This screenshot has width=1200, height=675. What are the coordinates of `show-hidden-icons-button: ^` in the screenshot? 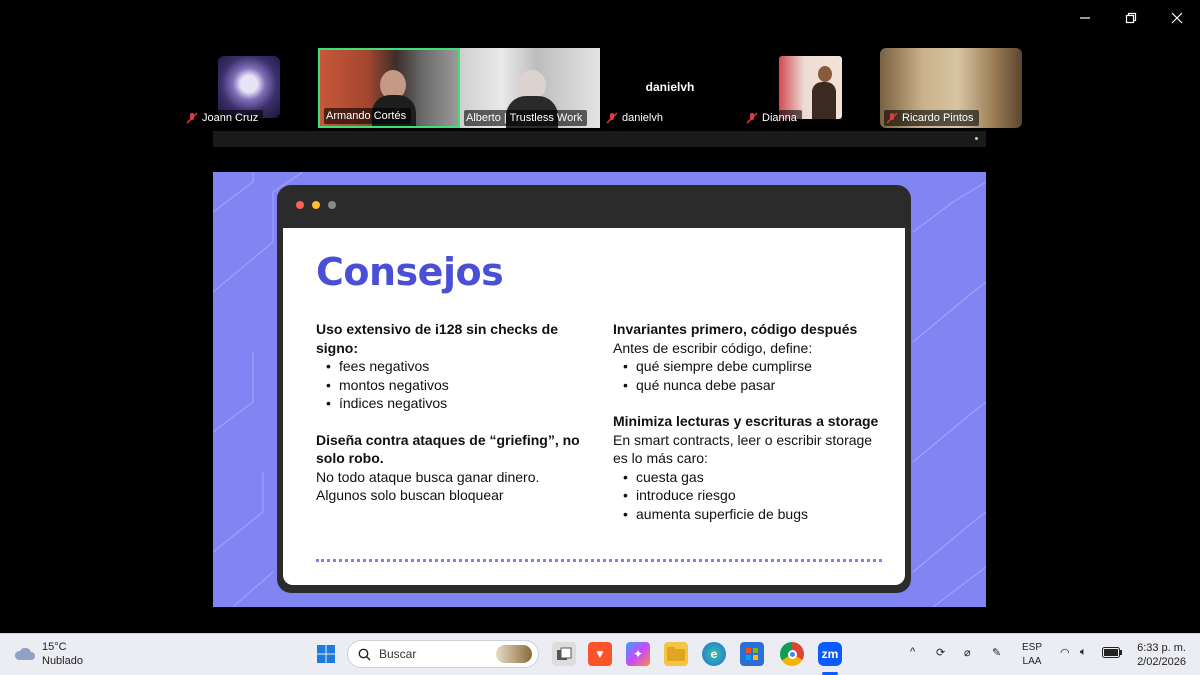 It's located at (912, 652).